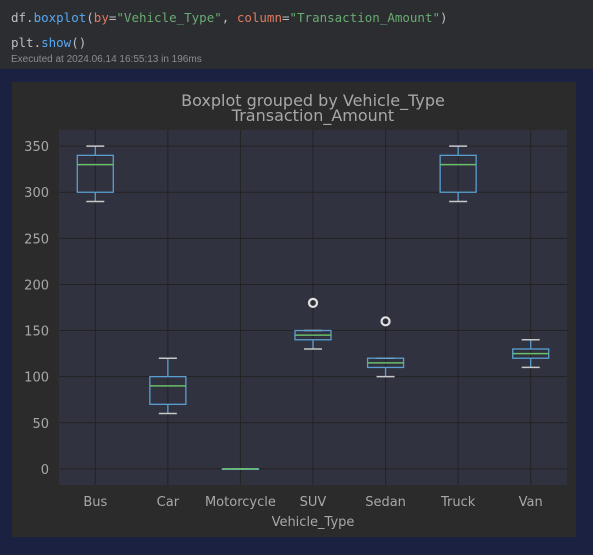 The height and width of the screenshot is (555, 593). What do you see at coordinates (444, 17) in the screenshot?
I see `code-token: )` at bounding box center [444, 17].